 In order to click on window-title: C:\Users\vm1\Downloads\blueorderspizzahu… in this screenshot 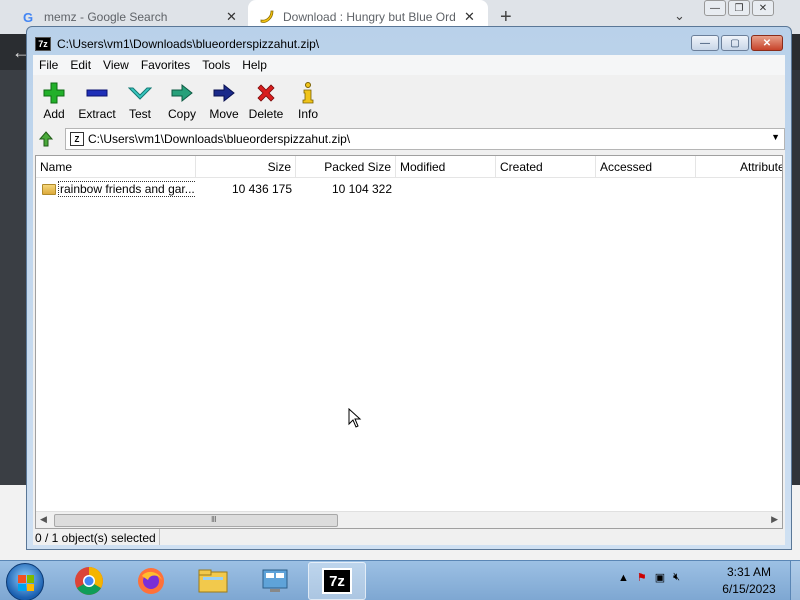, I will do `click(188, 44)`.